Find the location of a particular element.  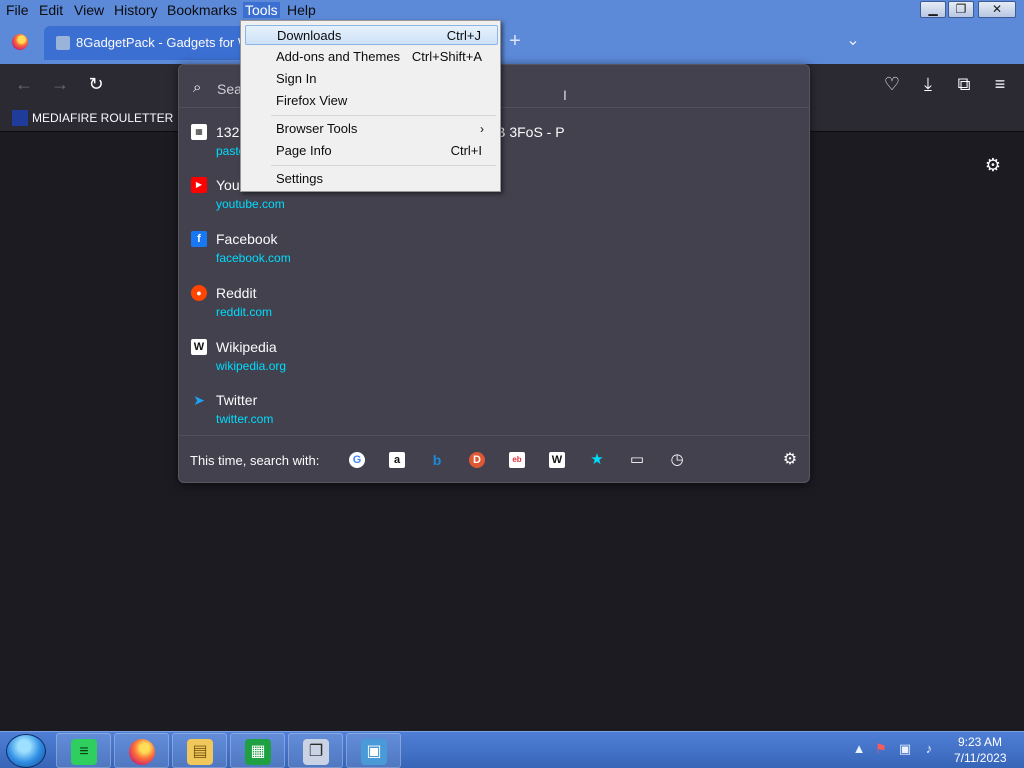

result-title: Reddit is located at coordinates (236, 293).